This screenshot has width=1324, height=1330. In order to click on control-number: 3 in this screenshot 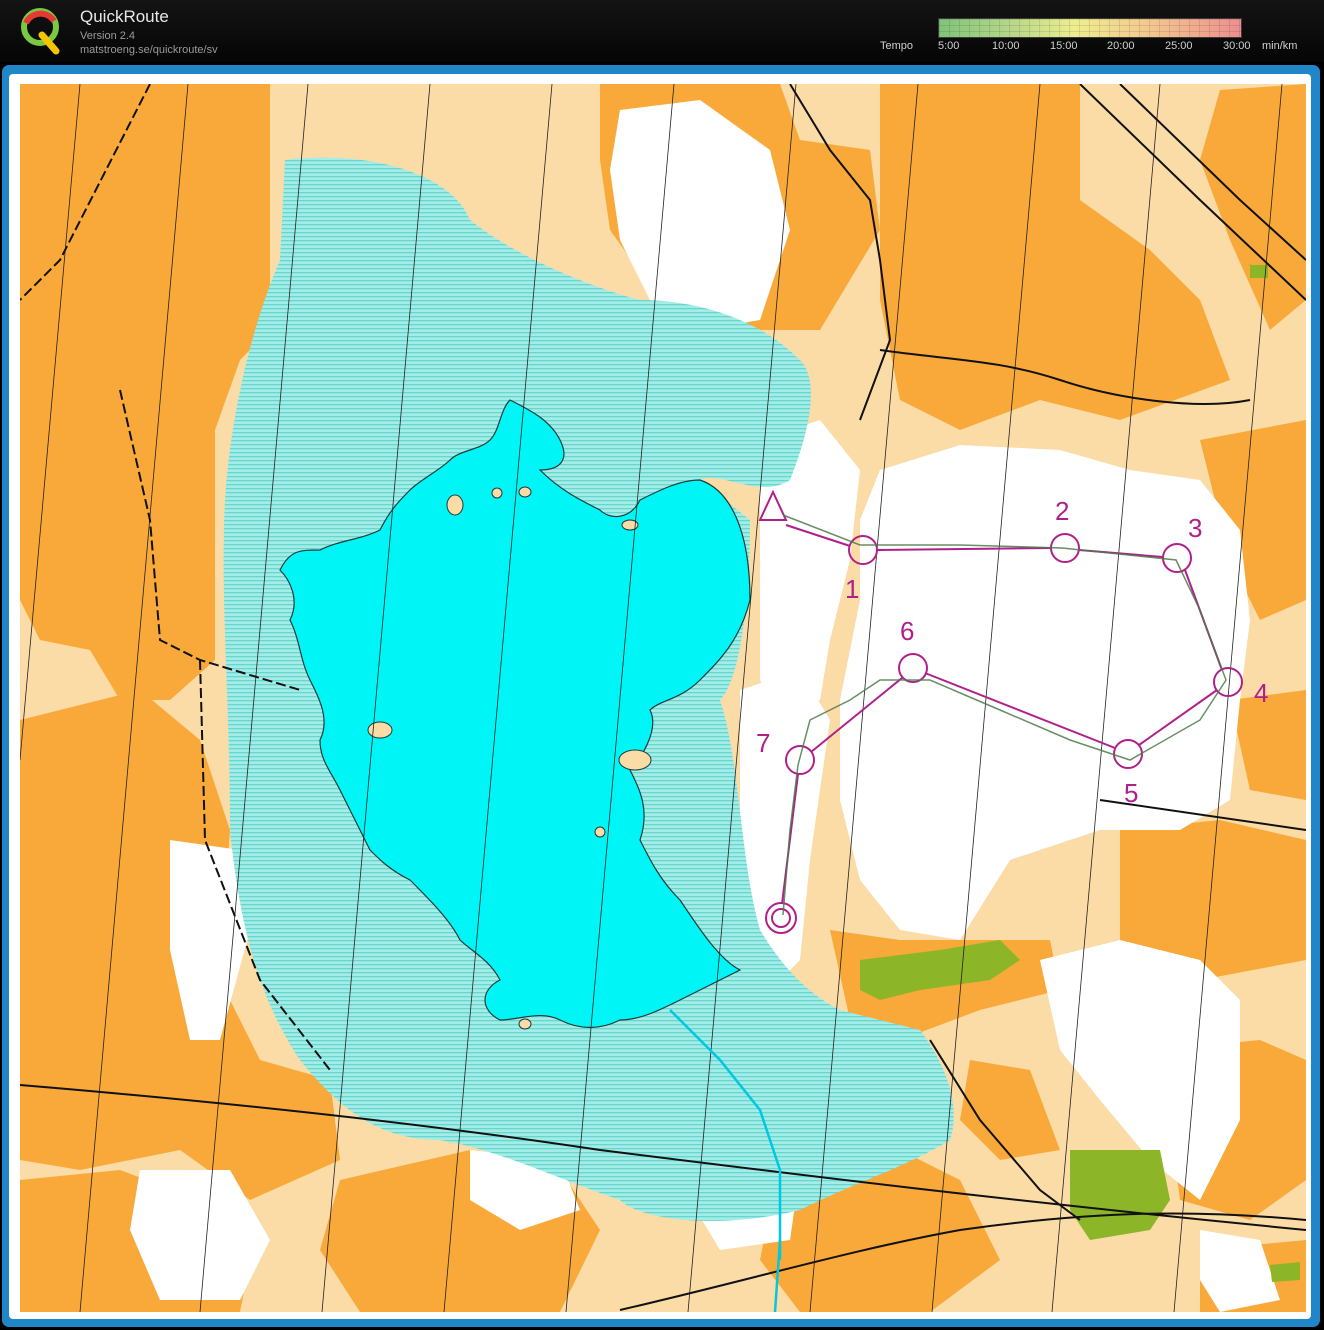, I will do `click(1195, 528)`.